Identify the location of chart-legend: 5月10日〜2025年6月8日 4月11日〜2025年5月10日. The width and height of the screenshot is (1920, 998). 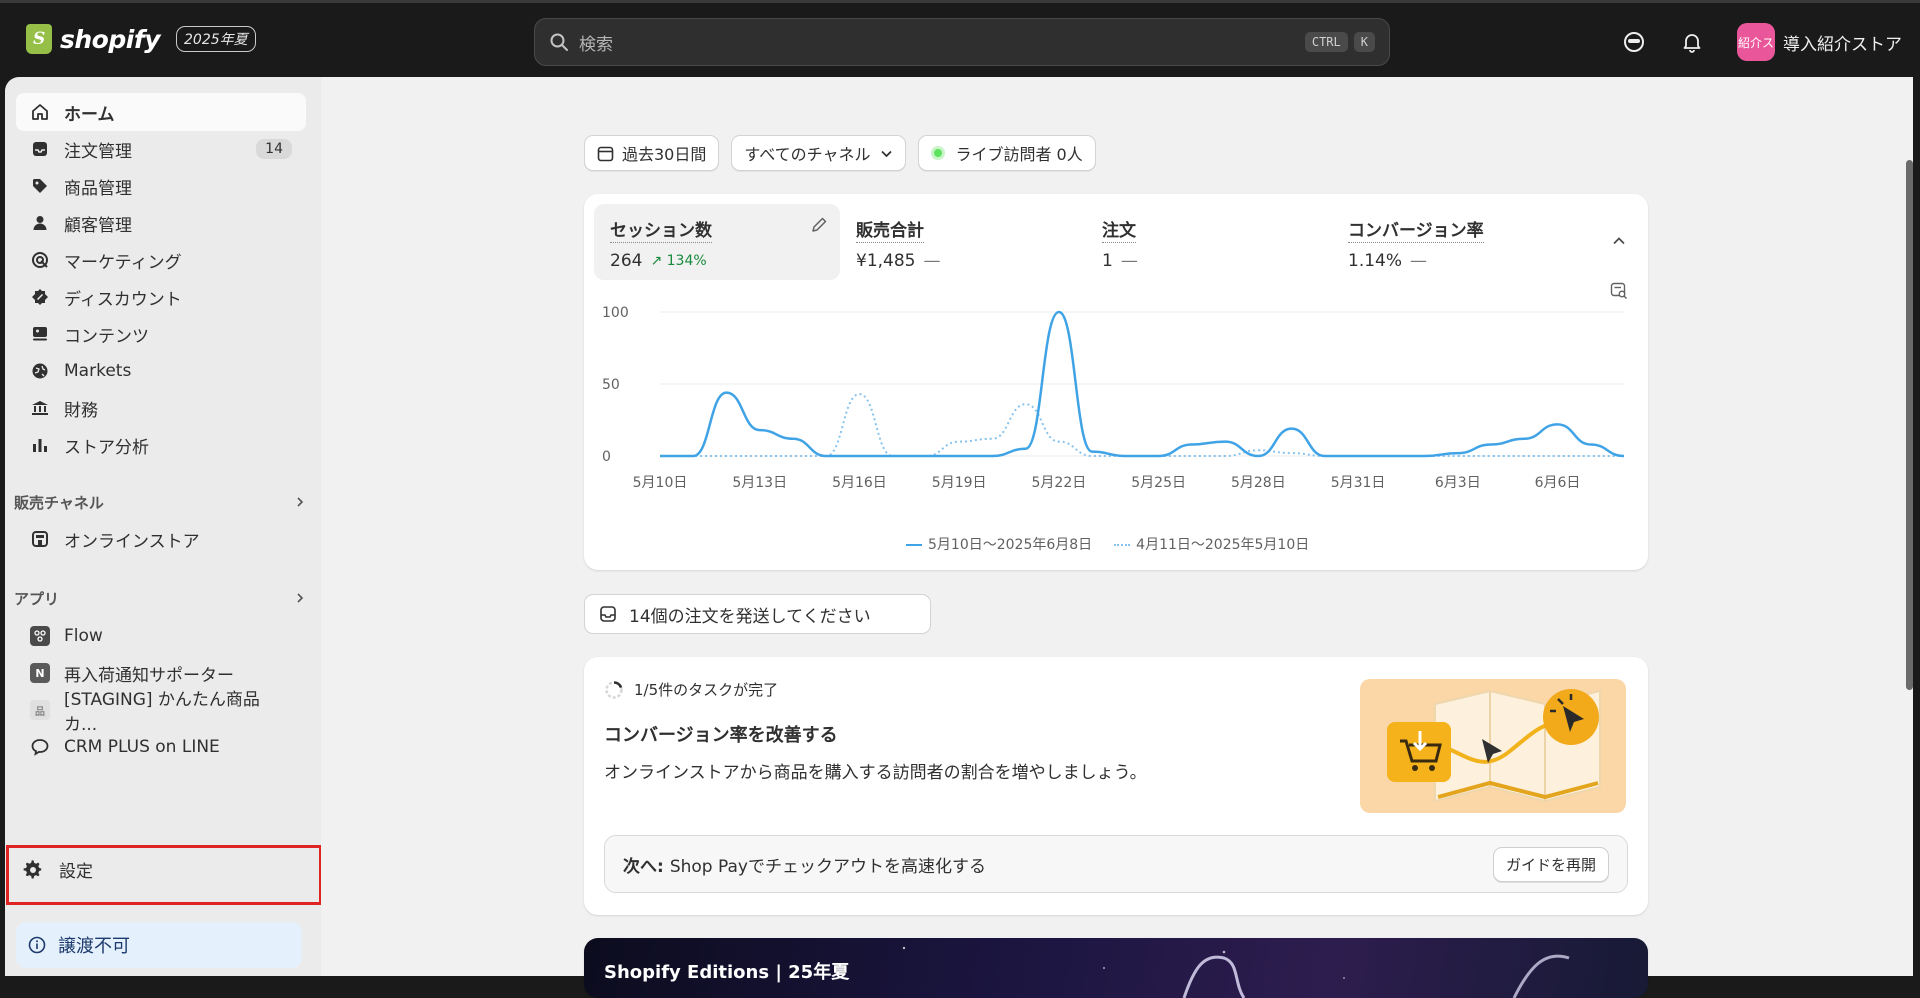
(1107, 544).